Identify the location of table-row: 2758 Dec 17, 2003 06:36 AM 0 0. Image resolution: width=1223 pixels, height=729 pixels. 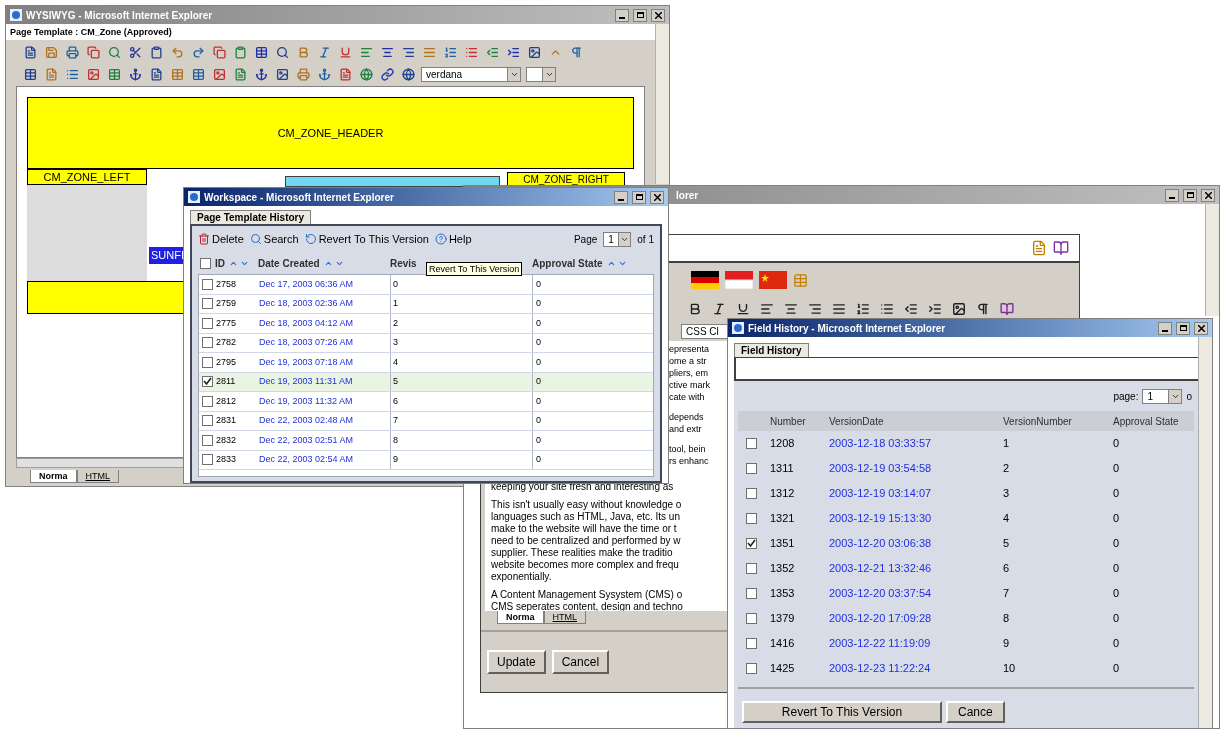
(426, 285).